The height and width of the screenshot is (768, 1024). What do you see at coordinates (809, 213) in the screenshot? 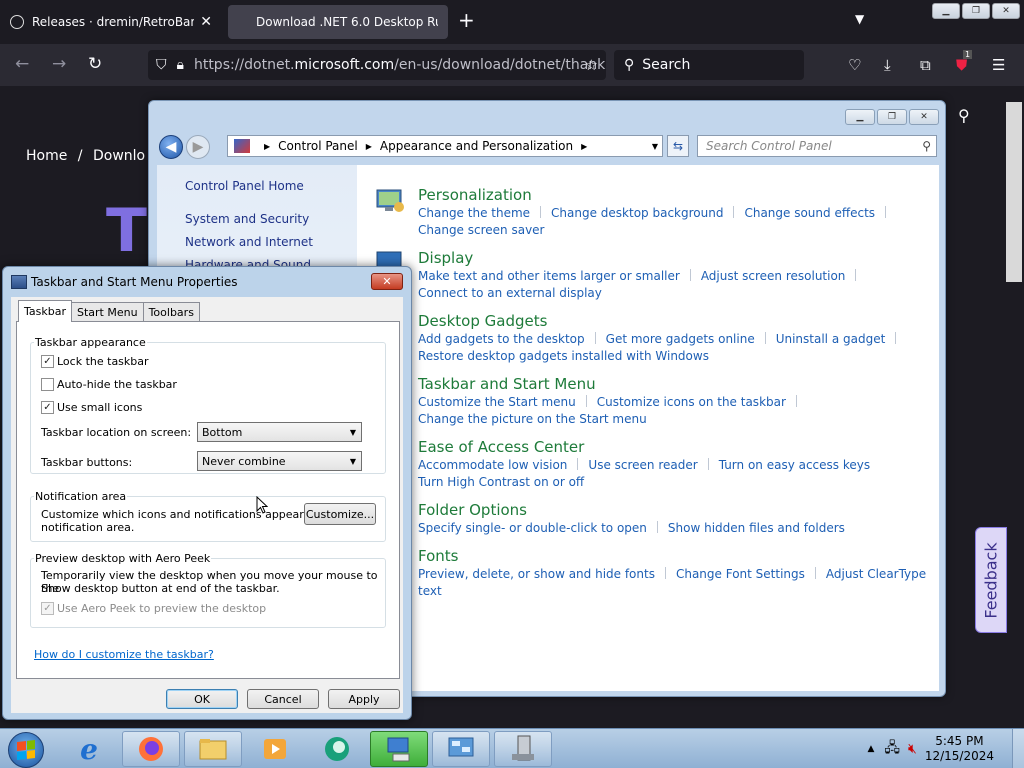
I see `link-sound-effects: Change sound effects` at bounding box center [809, 213].